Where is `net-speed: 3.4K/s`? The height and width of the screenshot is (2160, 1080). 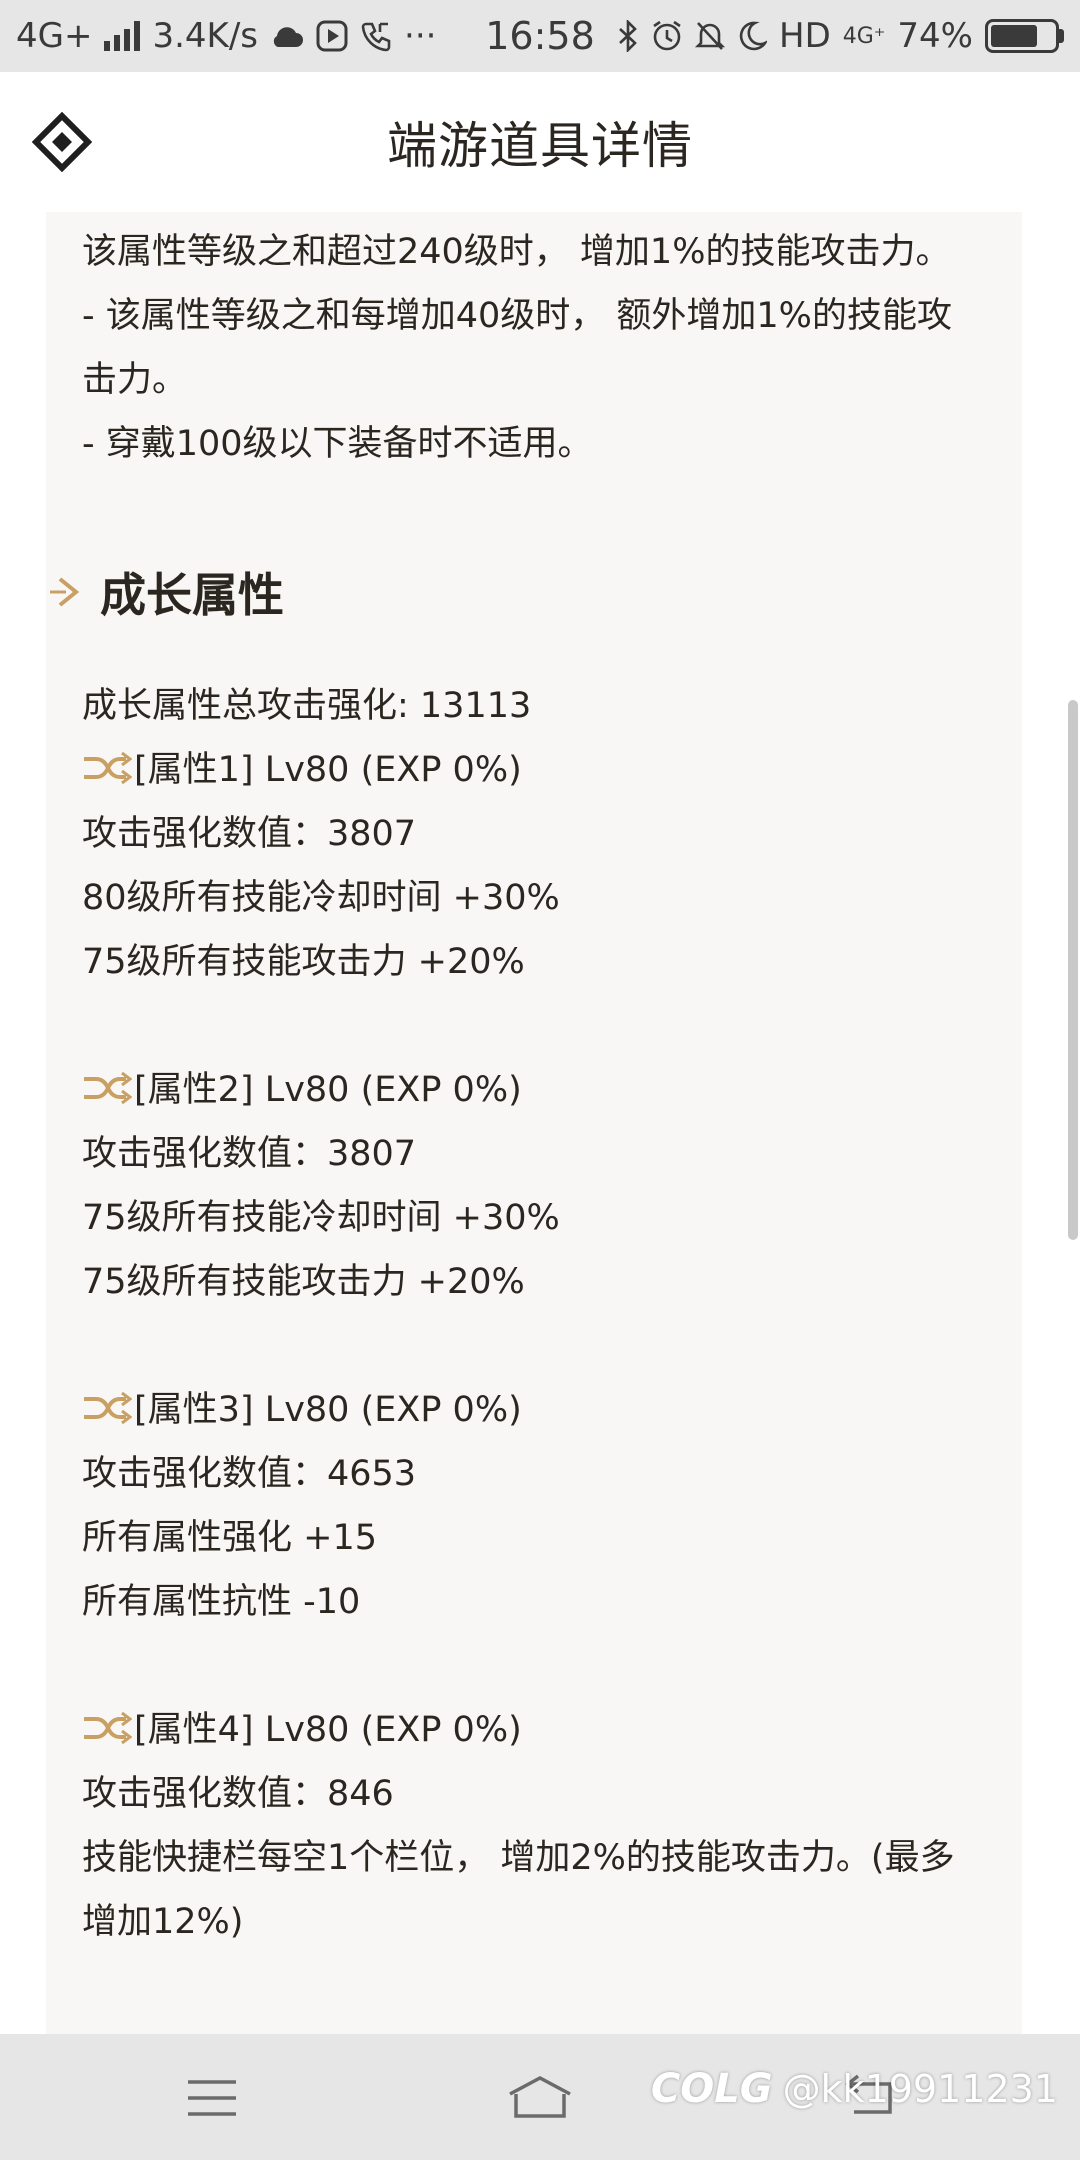 net-speed: 3.4K/s is located at coordinates (205, 36).